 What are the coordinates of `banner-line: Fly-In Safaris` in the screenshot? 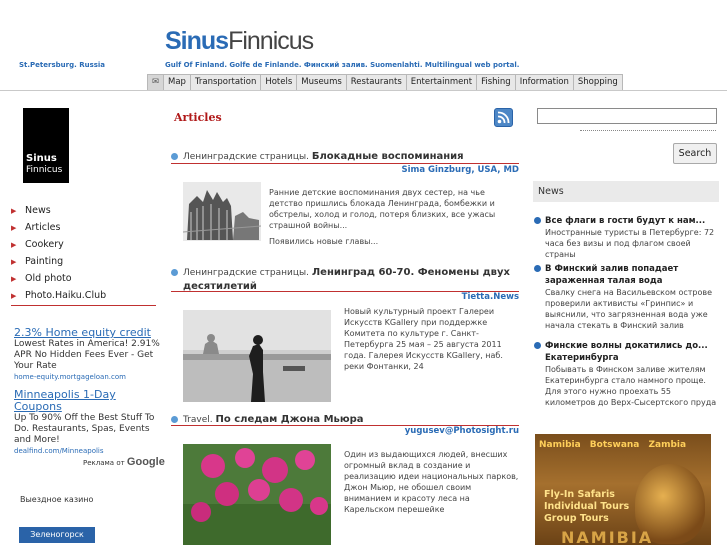 It's located at (579, 494).